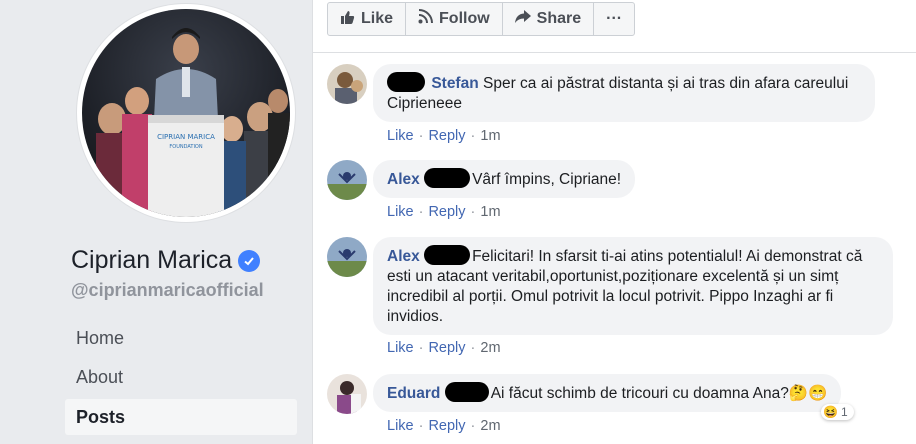  Describe the element at coordinates (347, 19) in the screenshot. I see `thumbs-up-icon` at that location.